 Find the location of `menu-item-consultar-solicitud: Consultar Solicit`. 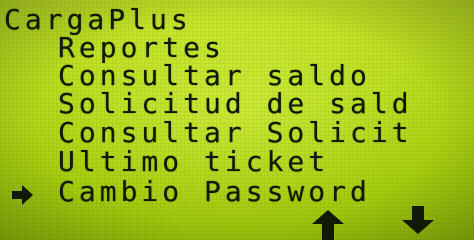

menu-item-consultar-solicitud: Consultar Solicit is located at coordinates (235, 133).